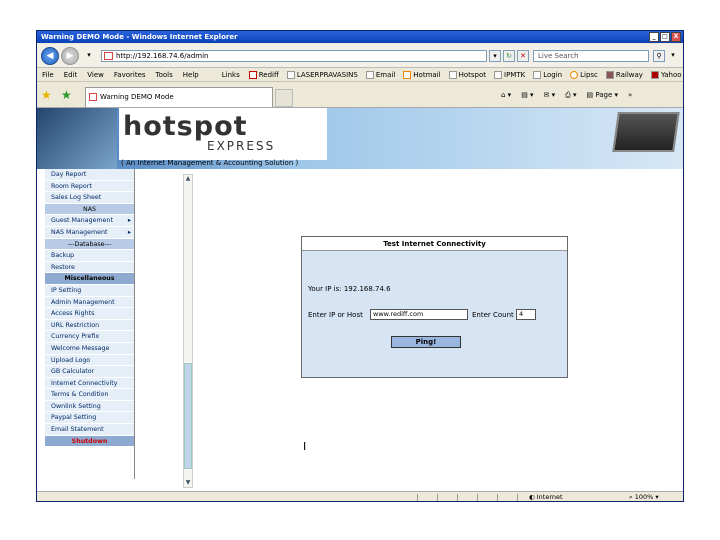 The image size is (720, 540). What do you see at coordinates (89, 348) in the screenshot?
I see `sidebar-item-welcome-message: Welcome Message` at bounding box center [89, 348].